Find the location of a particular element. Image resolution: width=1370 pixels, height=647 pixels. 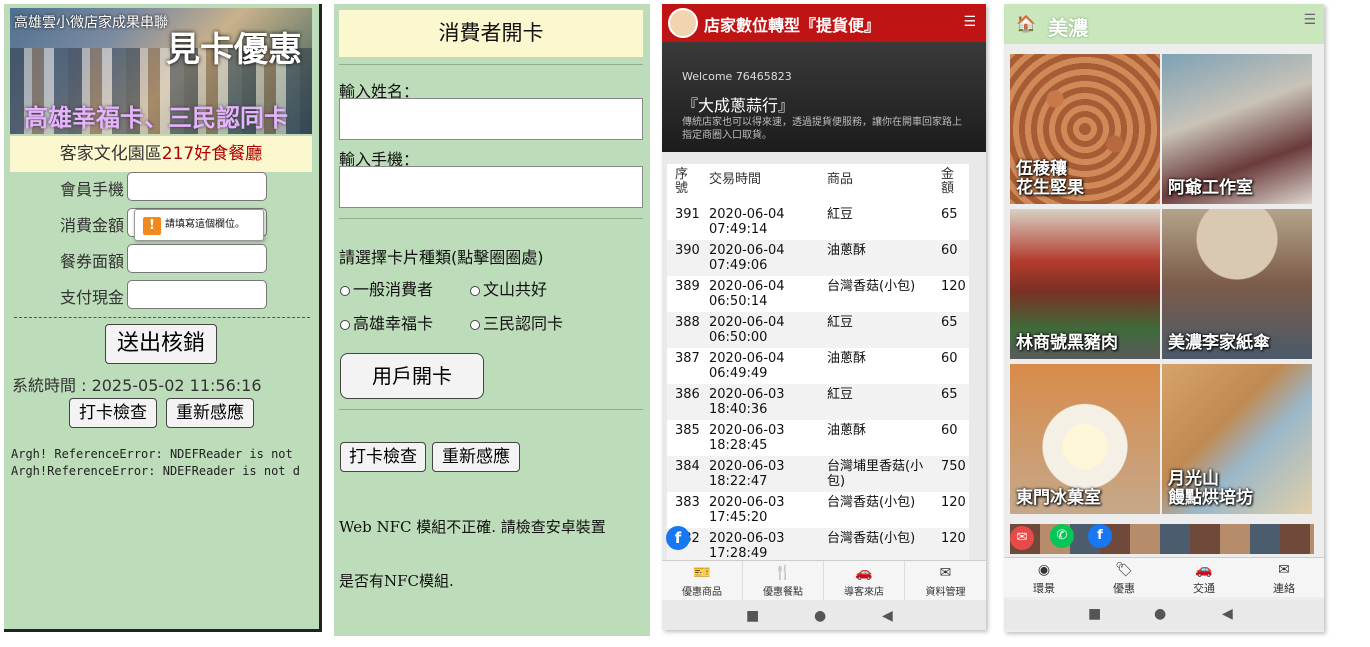

error-log-line: Argh!ReferenceError: NDEFReader is not d is located at coordinates (155, 471).